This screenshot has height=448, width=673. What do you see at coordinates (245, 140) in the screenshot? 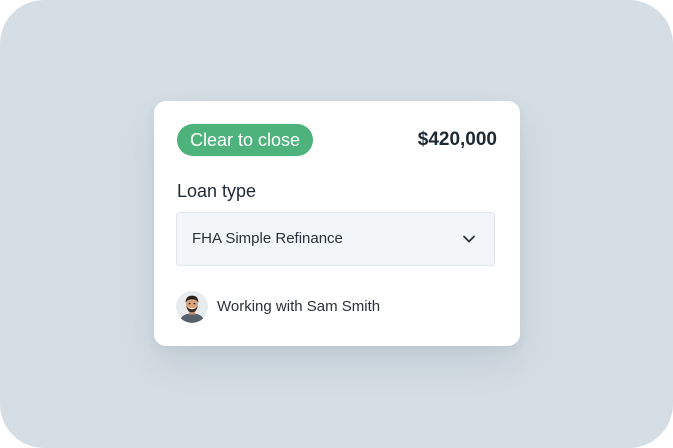
I see `status-badge: Clear to close` at bounding box center [245, 140].